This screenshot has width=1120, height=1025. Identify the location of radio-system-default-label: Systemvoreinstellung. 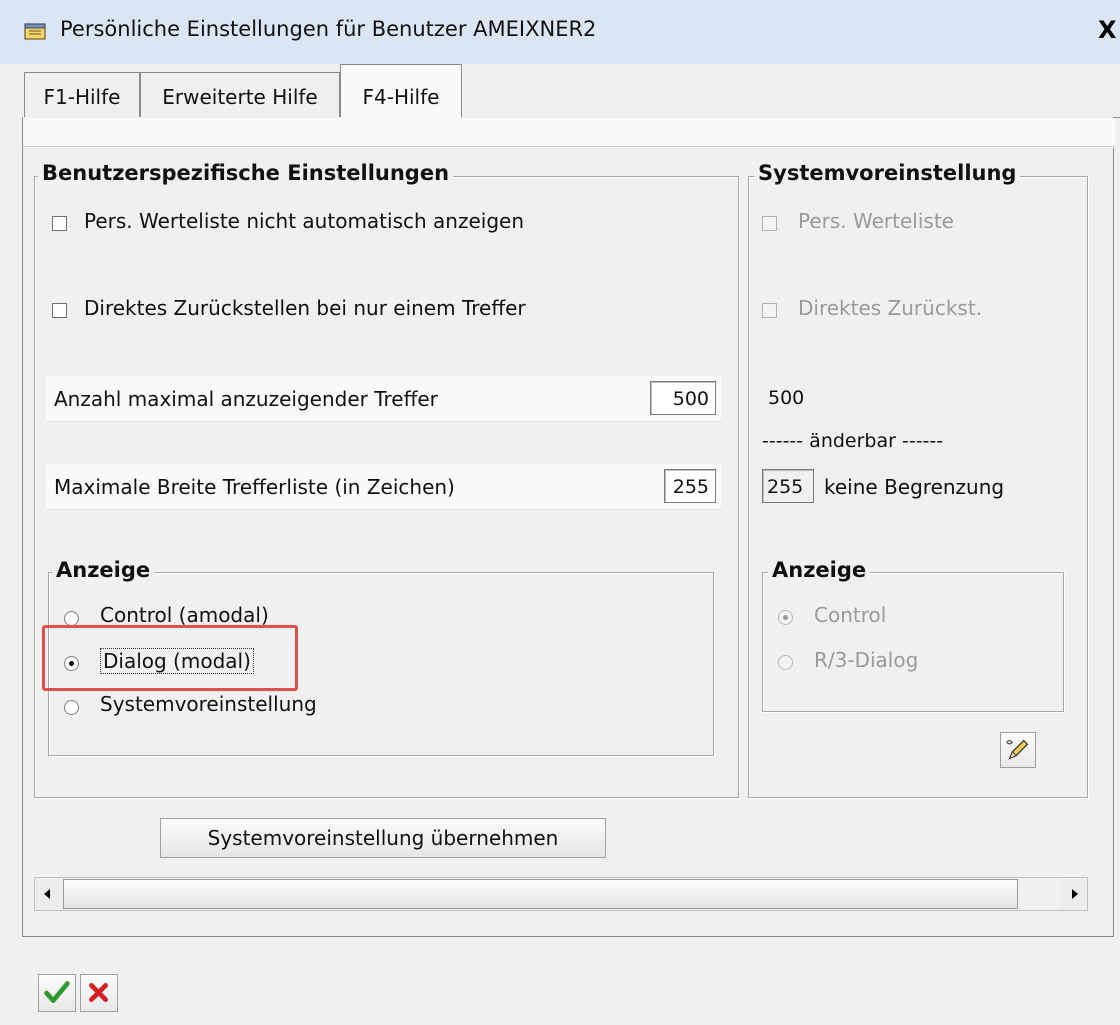
(208, 704).